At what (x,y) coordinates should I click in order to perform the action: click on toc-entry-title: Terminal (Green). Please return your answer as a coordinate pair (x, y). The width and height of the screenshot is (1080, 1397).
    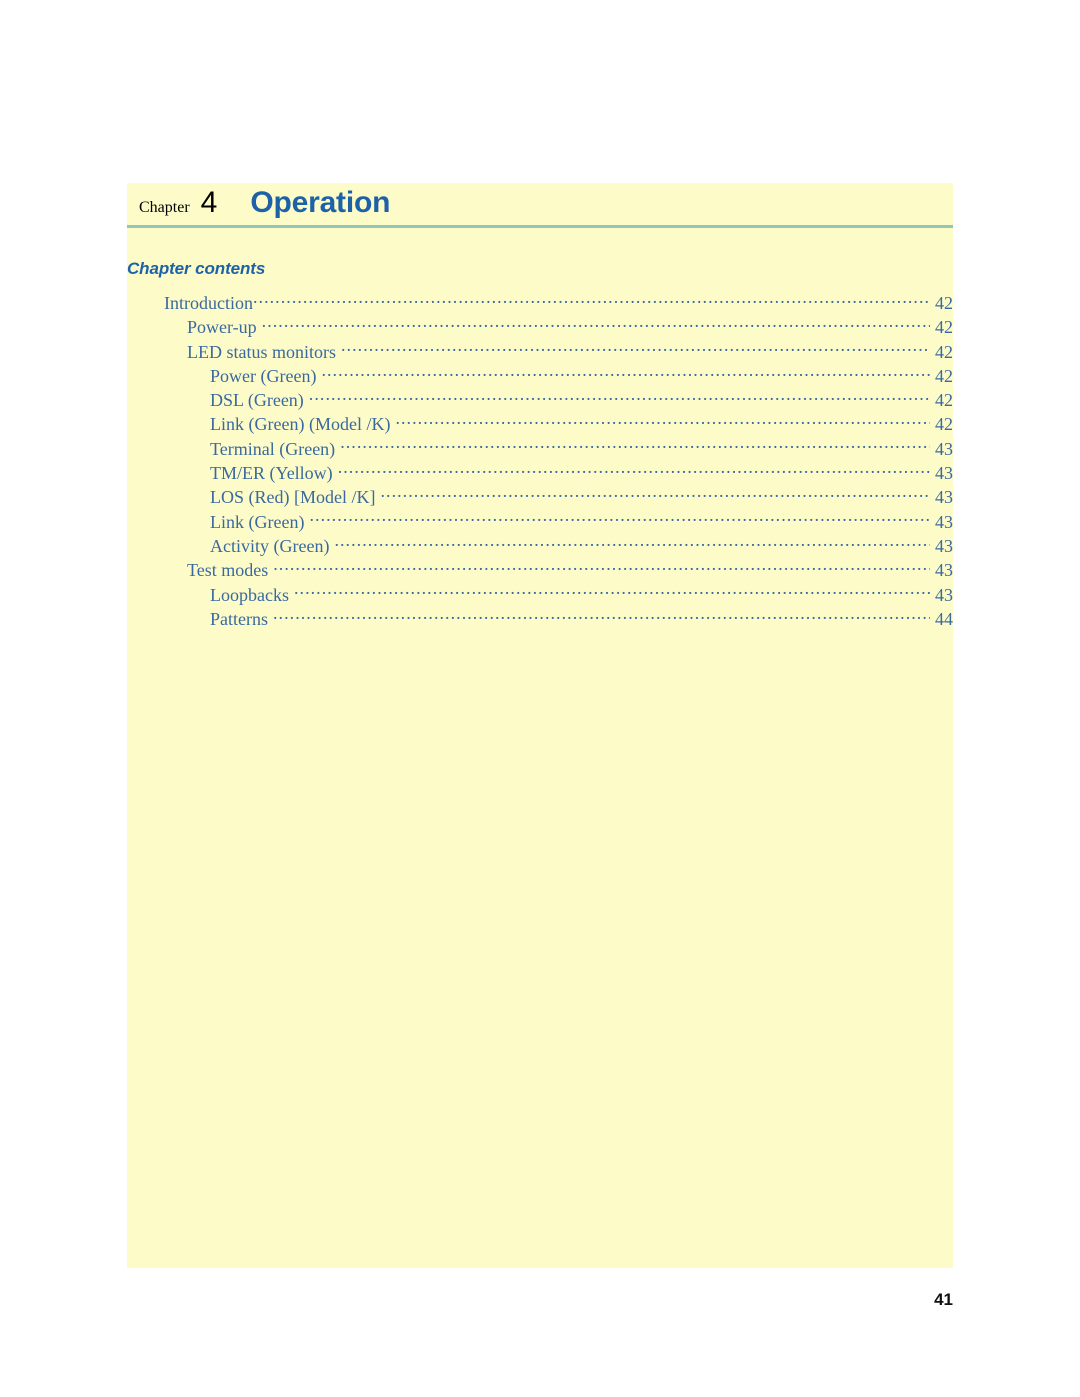
    Looking at the image, I should click on (273, 448).